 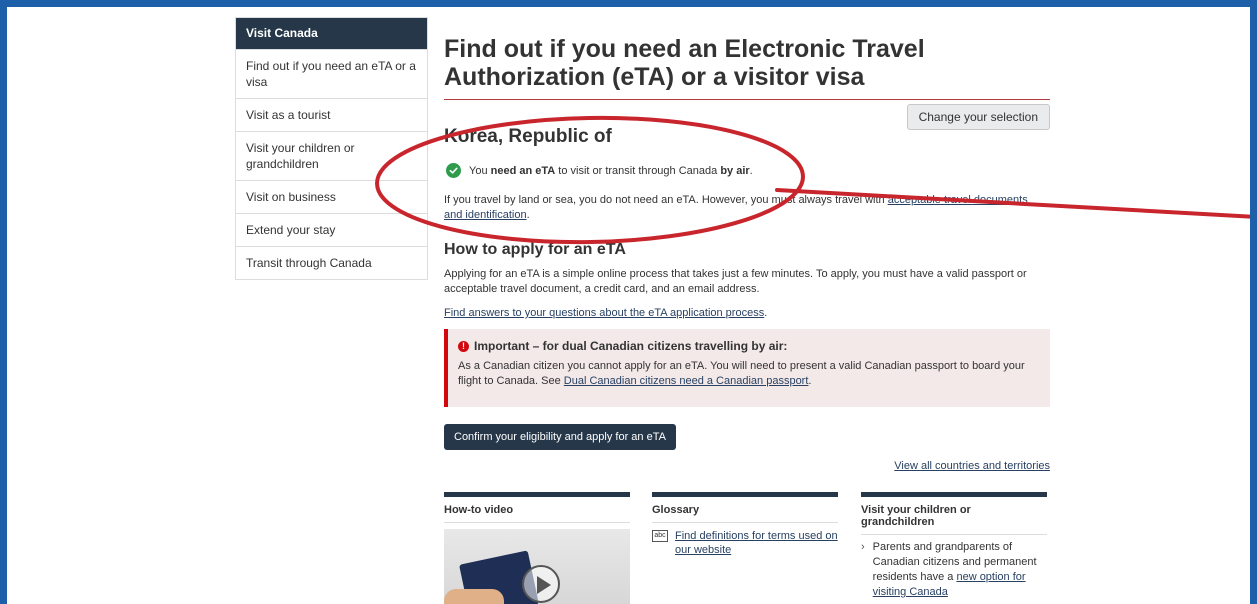 What do you see at coordinates (453, 170) in the screenshot?
I see `checkmark-icon` at bounding box center [453, 170].